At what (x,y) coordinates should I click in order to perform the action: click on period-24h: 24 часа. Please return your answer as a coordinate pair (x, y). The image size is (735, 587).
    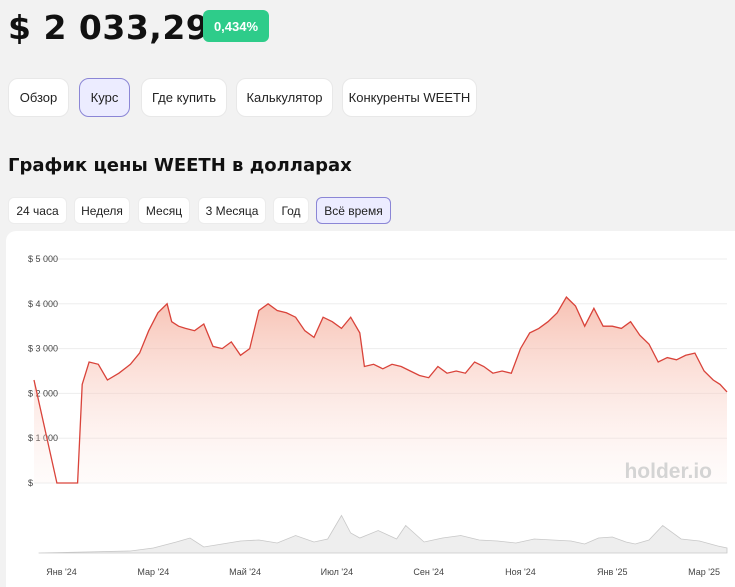
    Looking at the image, I should click on (37, 210).